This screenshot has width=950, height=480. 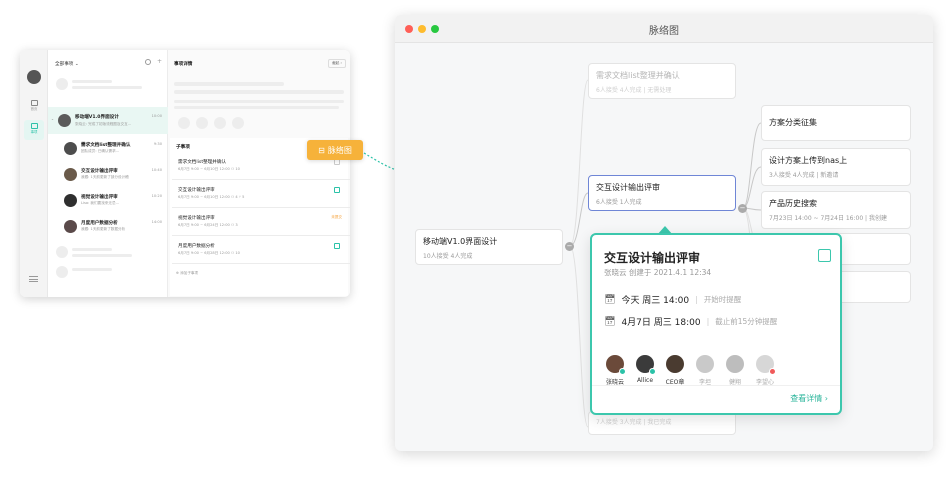 I want to click on task-title: 视觉设计输出评审, so click(x=99, y=197).